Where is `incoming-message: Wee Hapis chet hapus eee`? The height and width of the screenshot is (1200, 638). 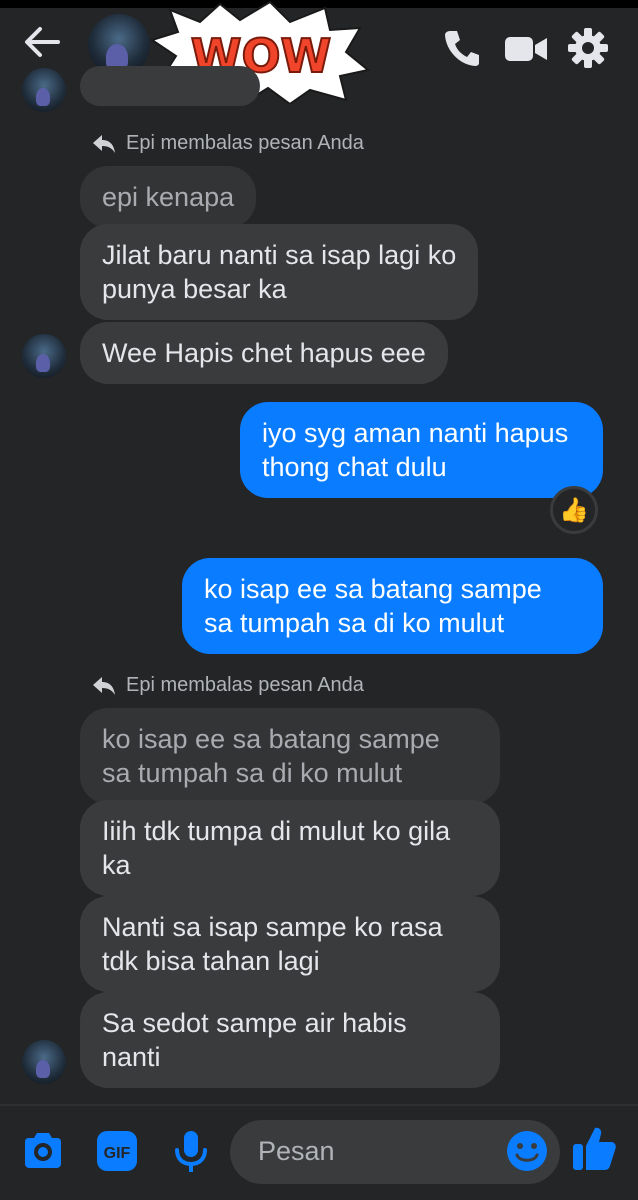 incoming-message: Wee Hapis chet hapus eee is located at coordinates (264, 353).